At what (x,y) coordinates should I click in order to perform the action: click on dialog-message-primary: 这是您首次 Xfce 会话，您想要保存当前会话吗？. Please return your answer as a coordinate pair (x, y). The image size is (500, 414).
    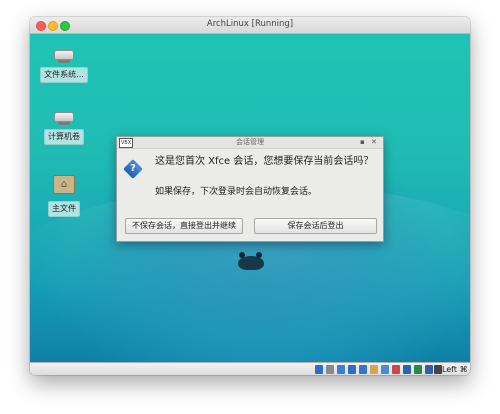
    Looking at the image, I should click on (264, 161).